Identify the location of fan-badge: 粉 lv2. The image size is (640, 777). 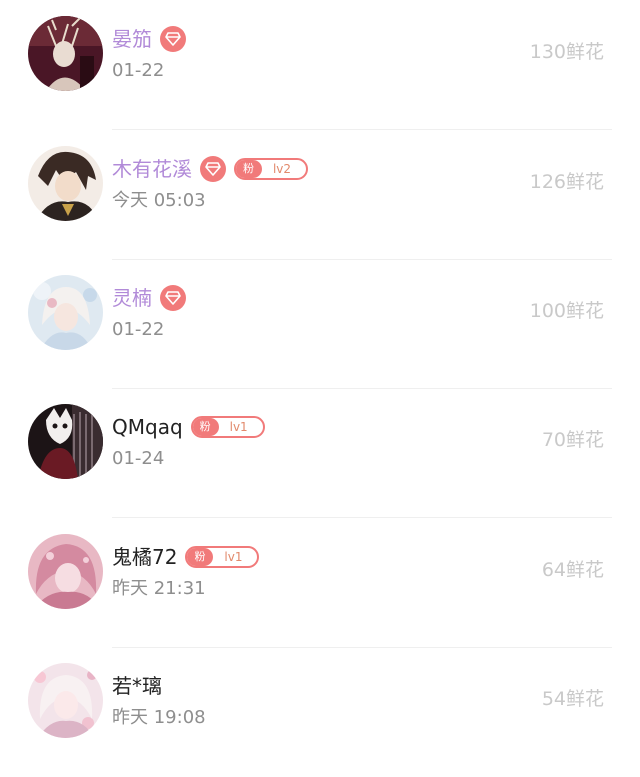
(271, 169).